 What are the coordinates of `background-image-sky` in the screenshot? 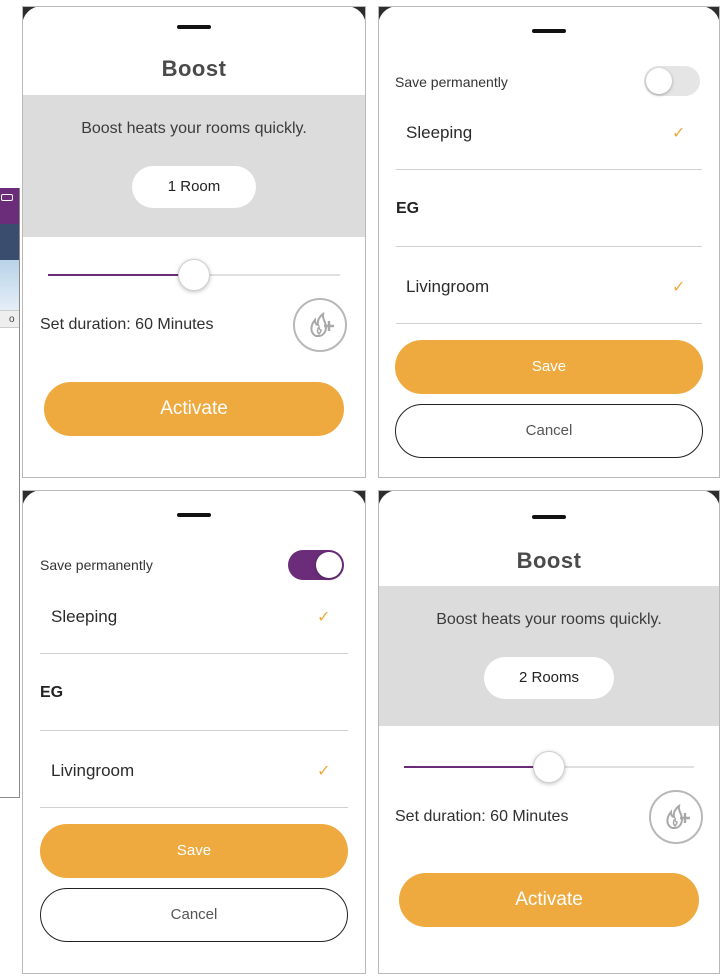 It's located at (9, 285).